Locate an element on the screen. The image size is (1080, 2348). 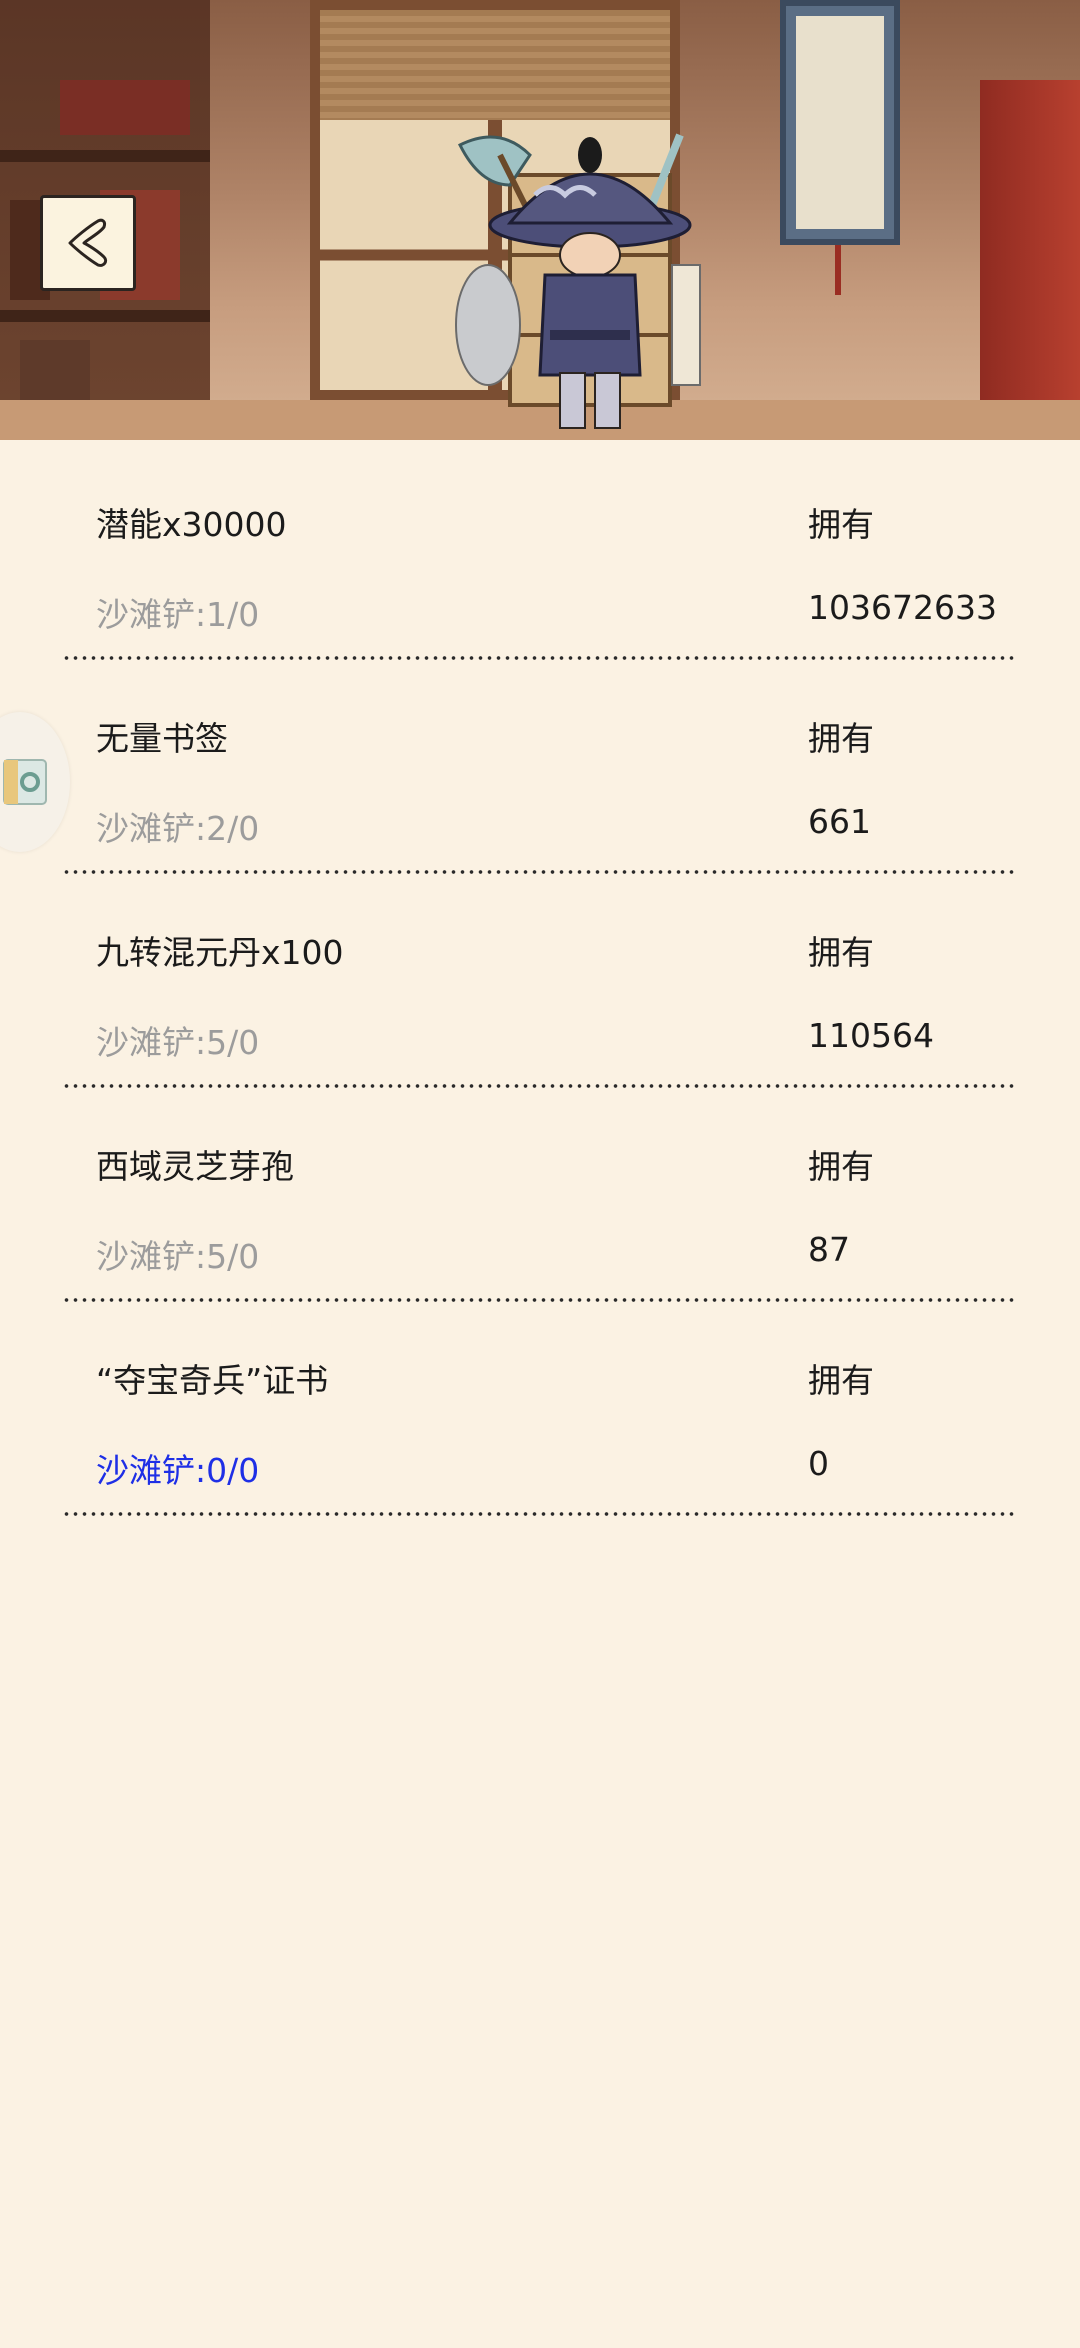
item-name: “夺宝奇兵”证书 is located at coordinates (212, 1380).